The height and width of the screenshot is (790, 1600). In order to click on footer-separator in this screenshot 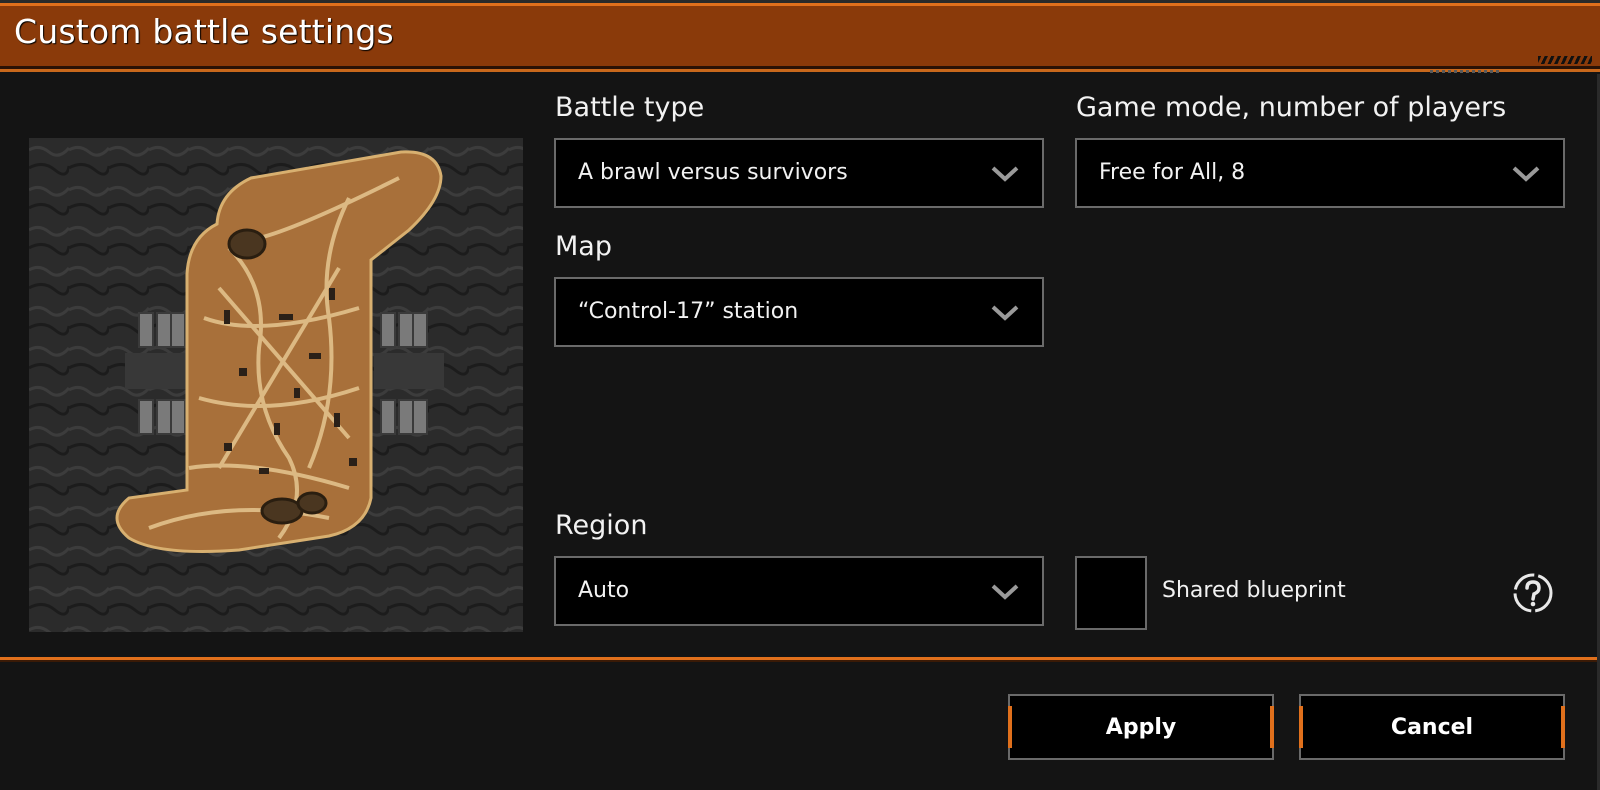, I will do `click(800, 659)`.